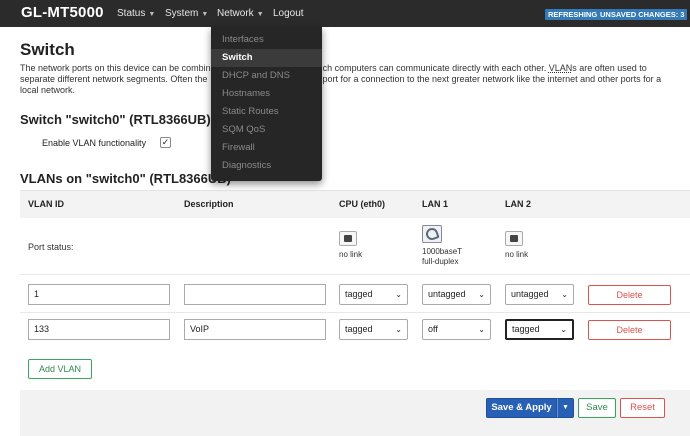  I want to click on port-status-lan2-line1: no link, so click(517, 254).